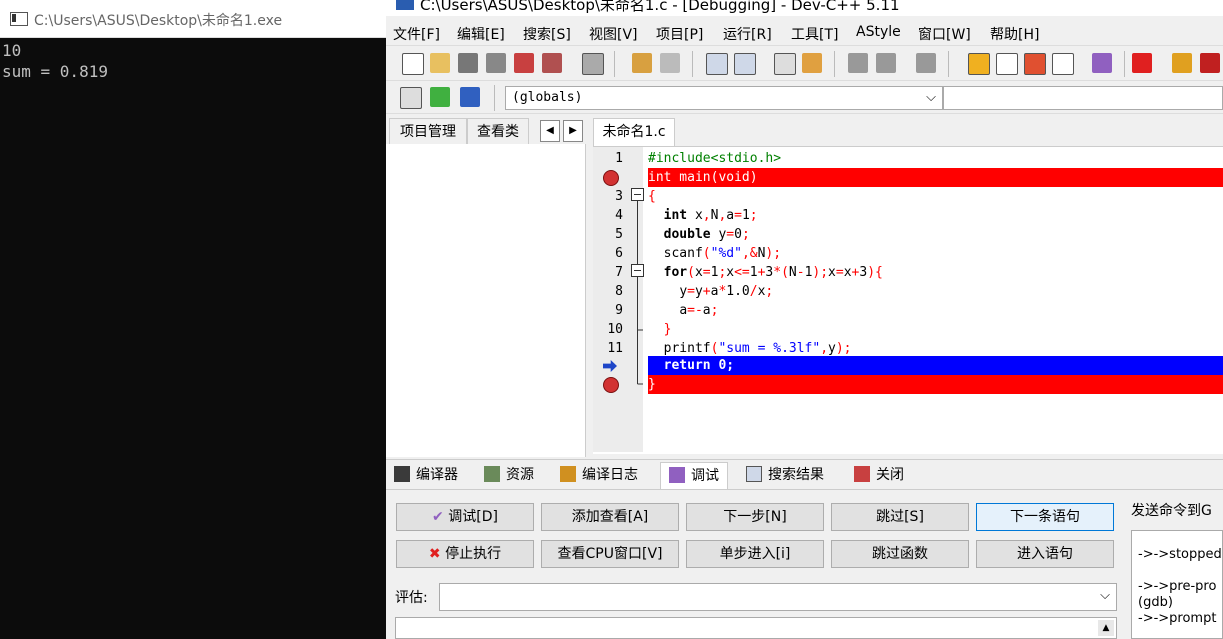 This screenshot has width=1223, height=639. I want to click on view-cpu-button: 查看CPU窗口[V], so click(610, 554).